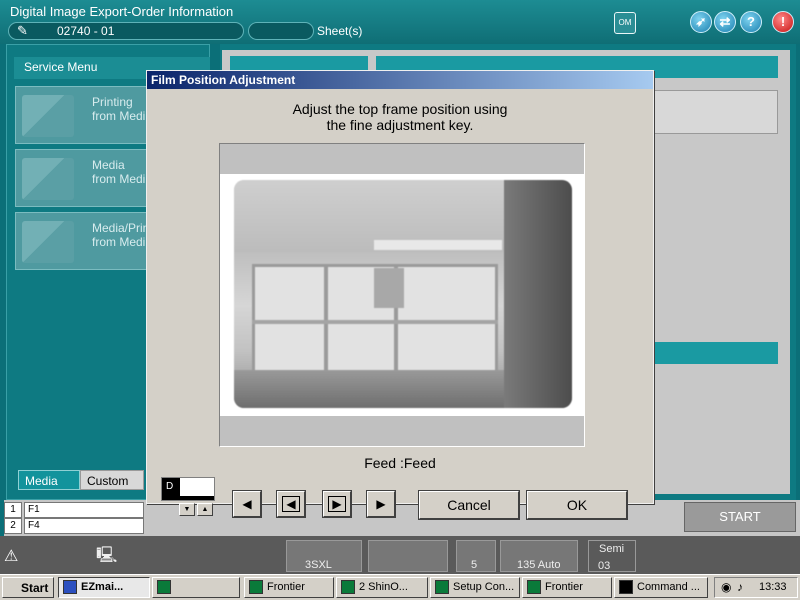 This screenshot has width=800, height=600. What do you see at coordinates (281, 31) in the screenshot?
I see `sheets-count-field` at bounding box center [281, 31].